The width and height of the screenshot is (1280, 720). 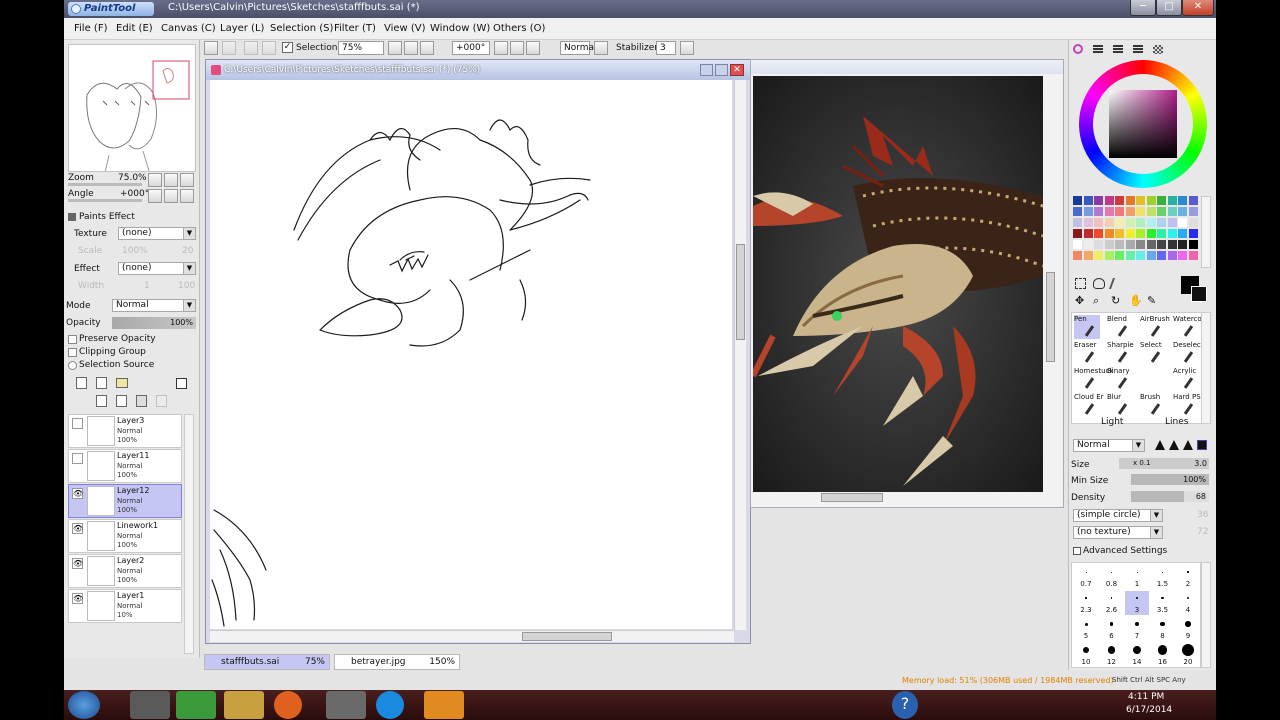 I want to click on start-button, so click(x=84, y=705).